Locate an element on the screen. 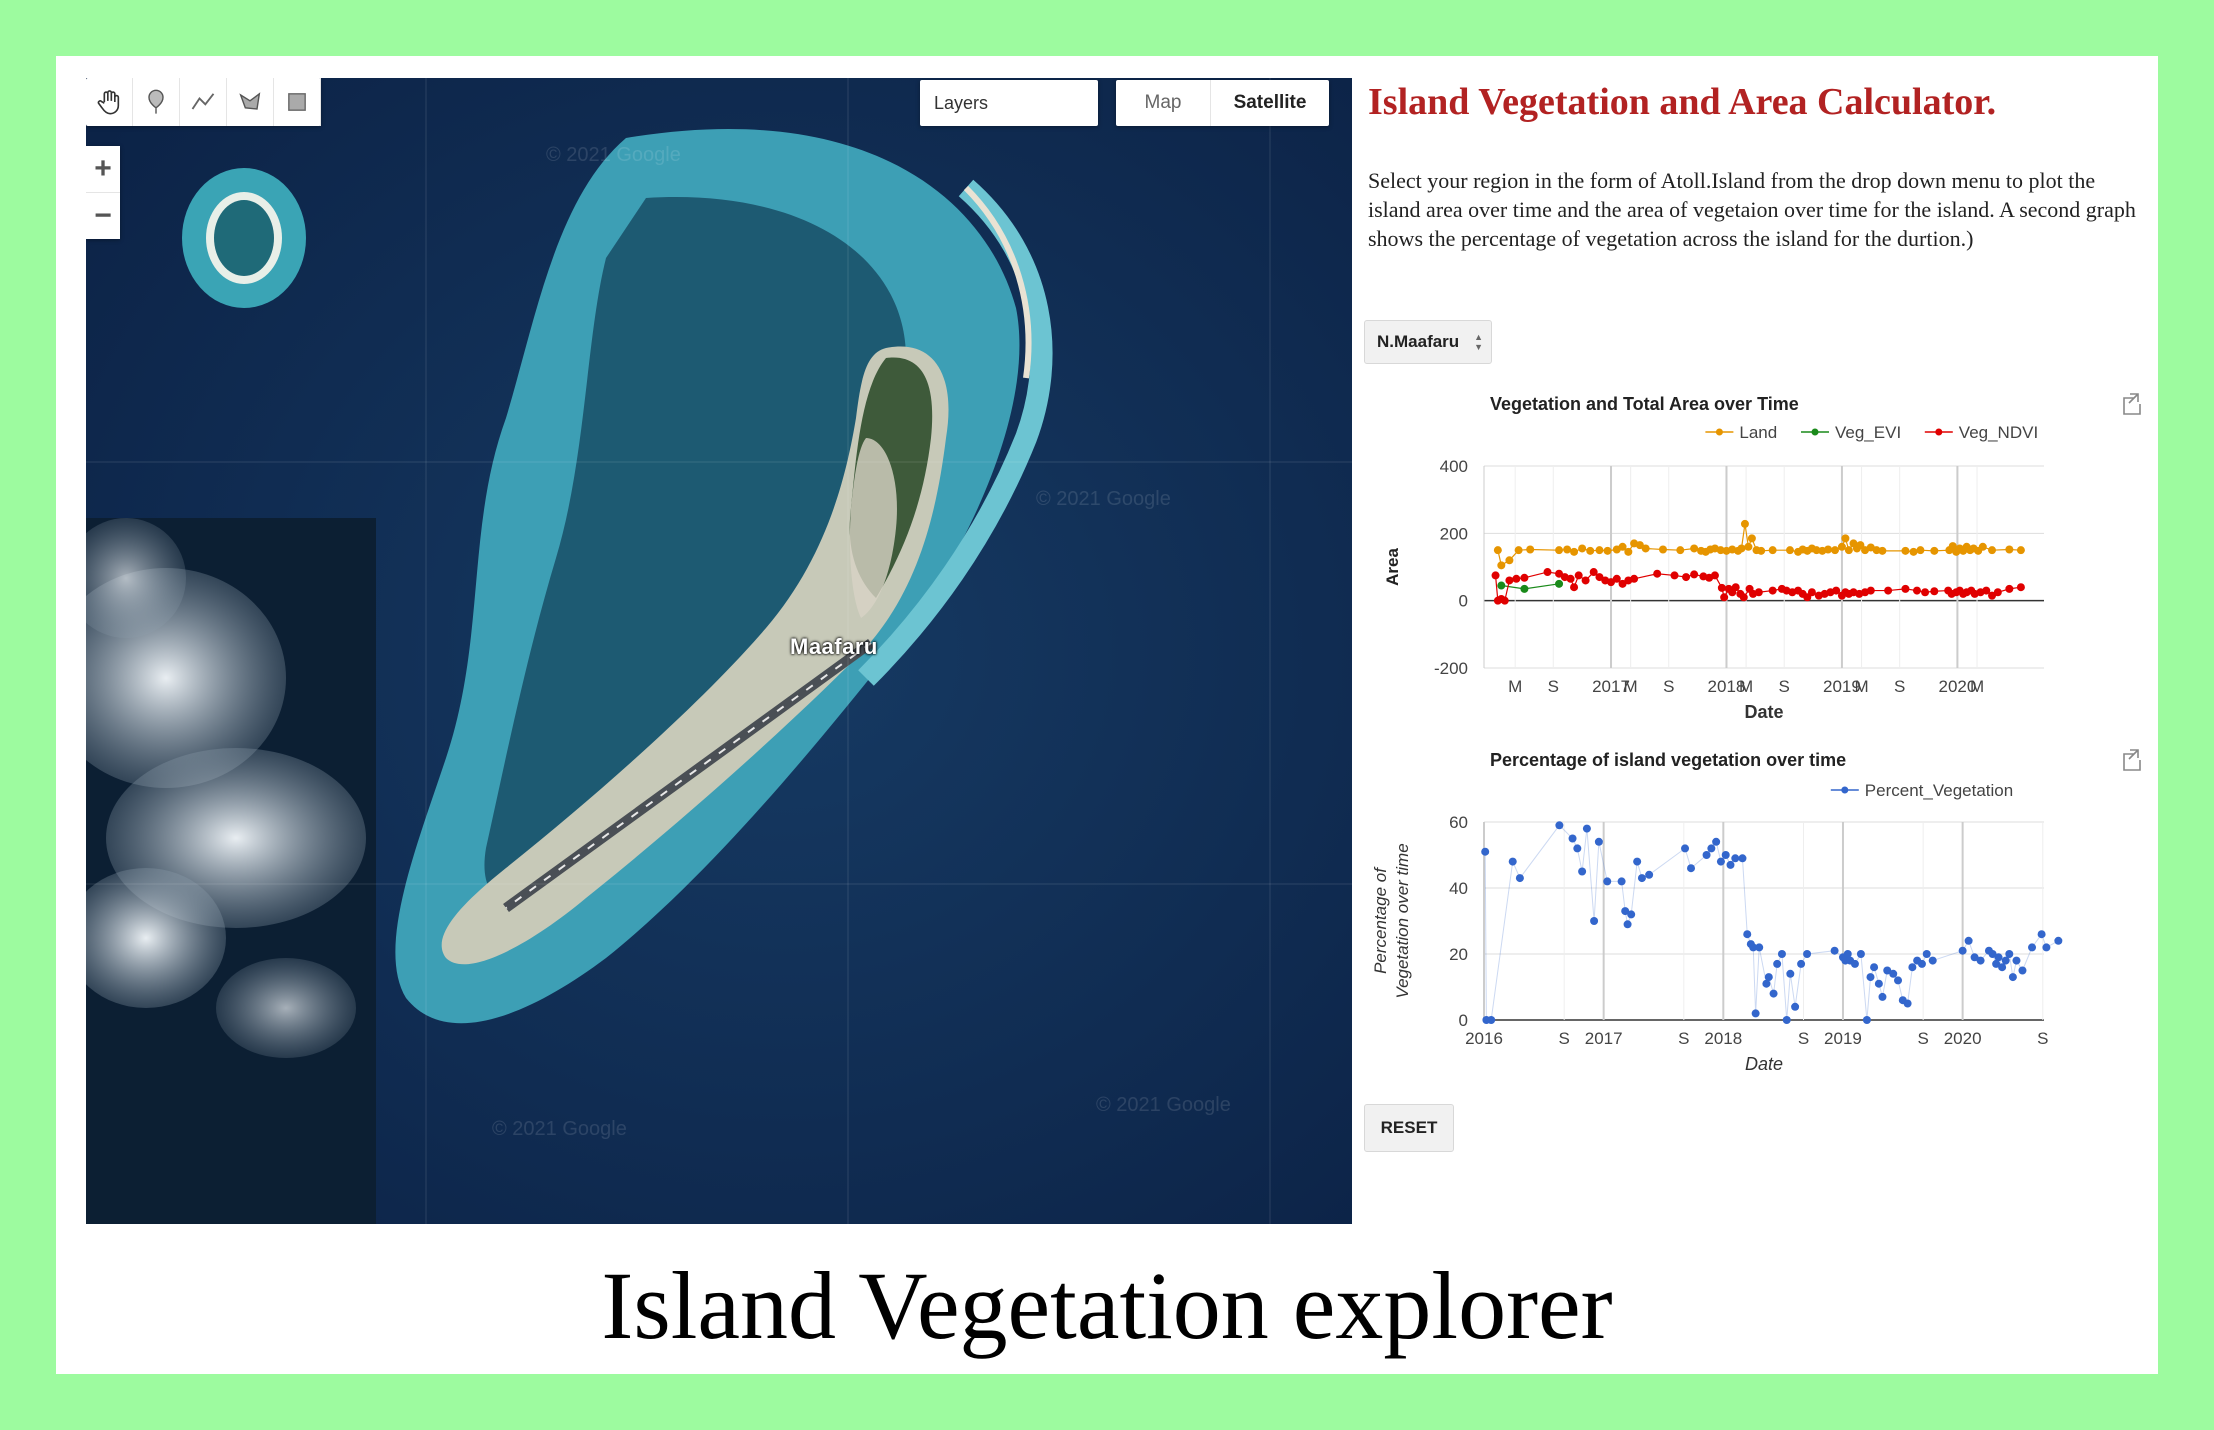 The image size is (2214, 1430). place-label: Maafaru is located at coordinates (834, 646).